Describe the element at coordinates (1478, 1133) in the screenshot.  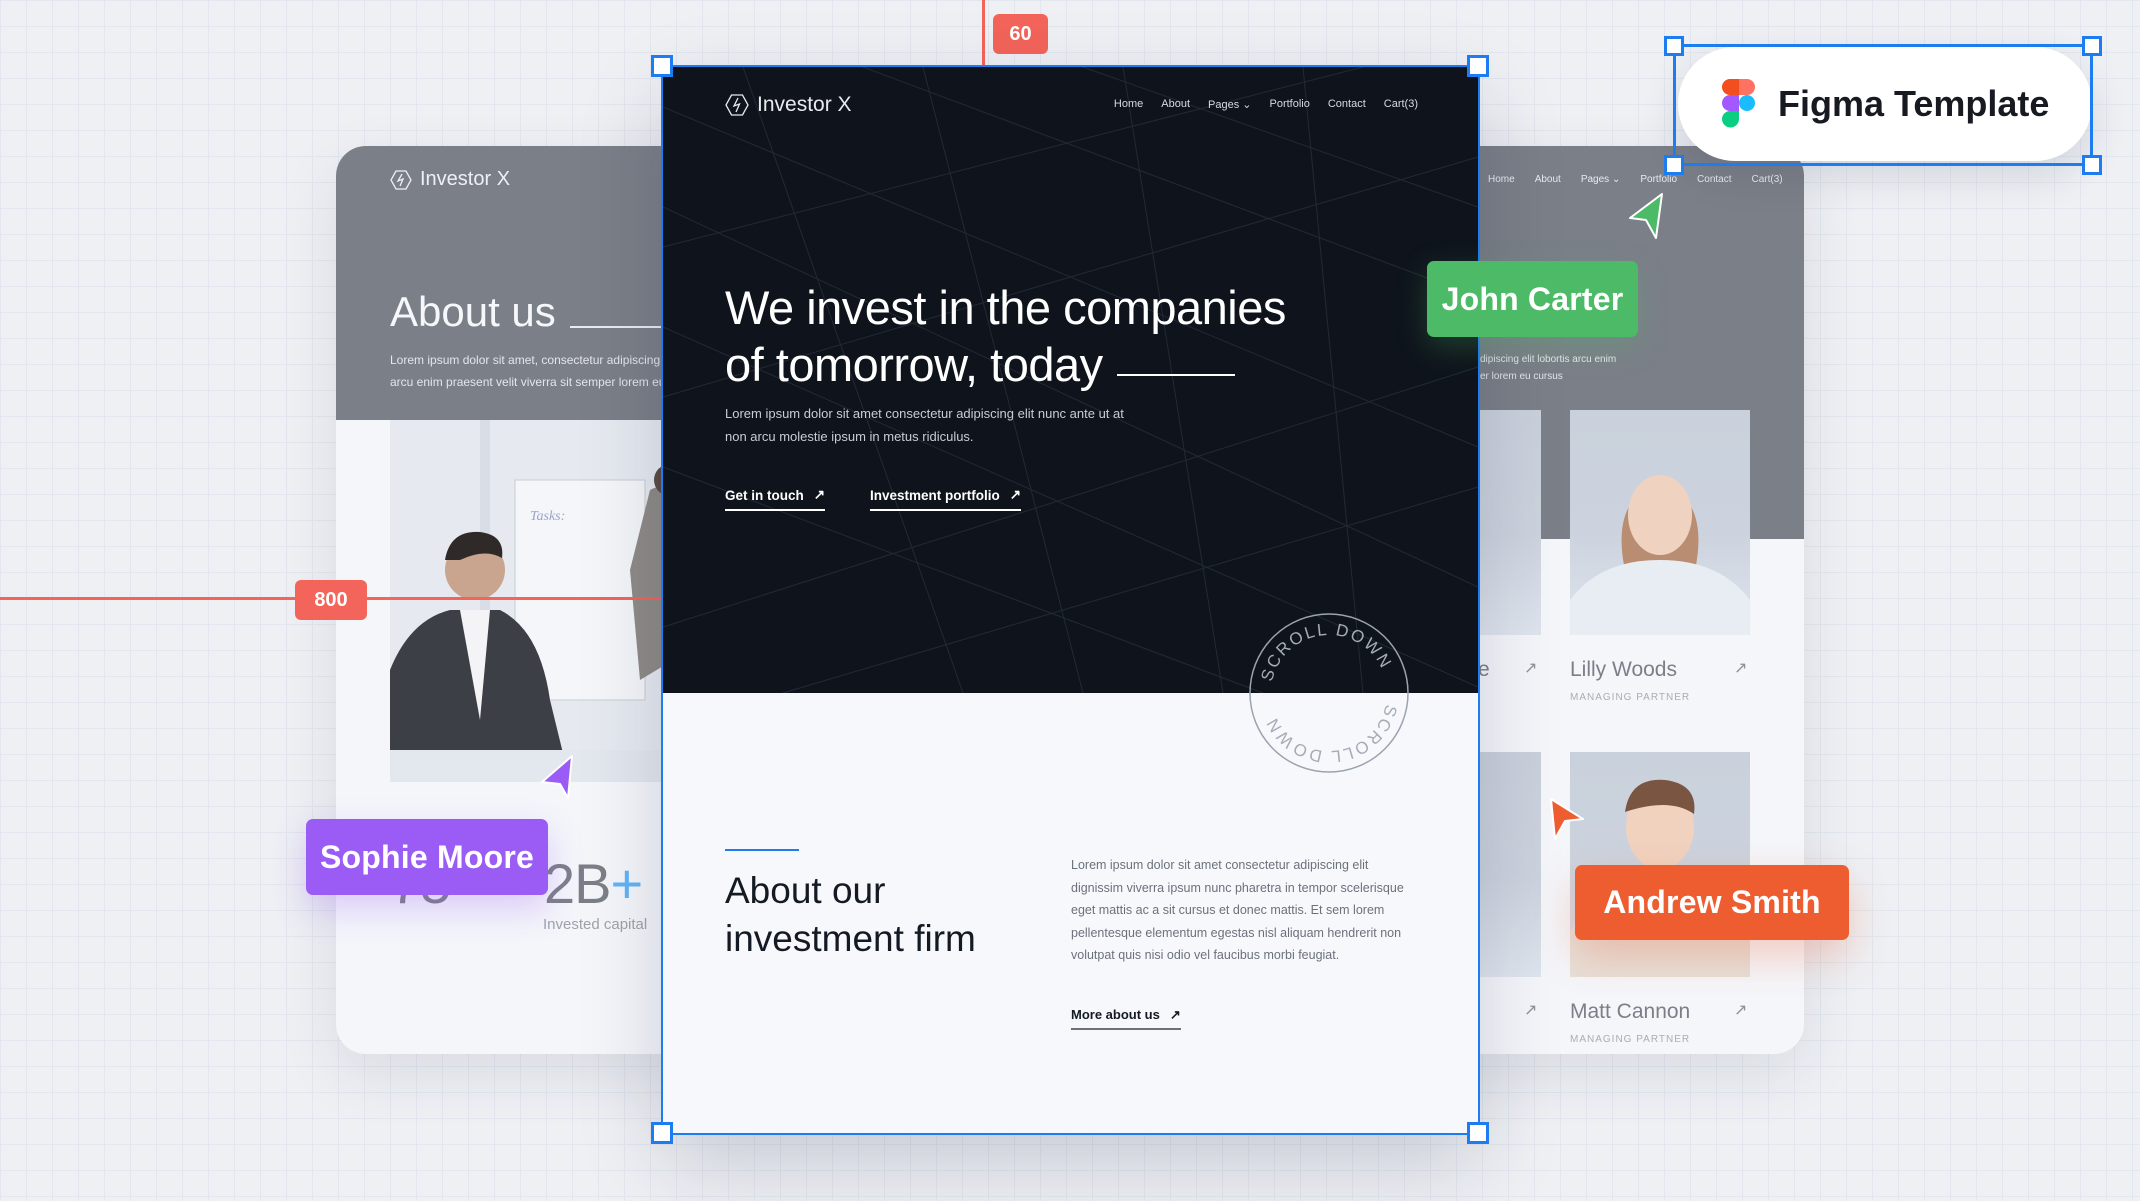
I see `resize-handle-bottom-right` at that location.